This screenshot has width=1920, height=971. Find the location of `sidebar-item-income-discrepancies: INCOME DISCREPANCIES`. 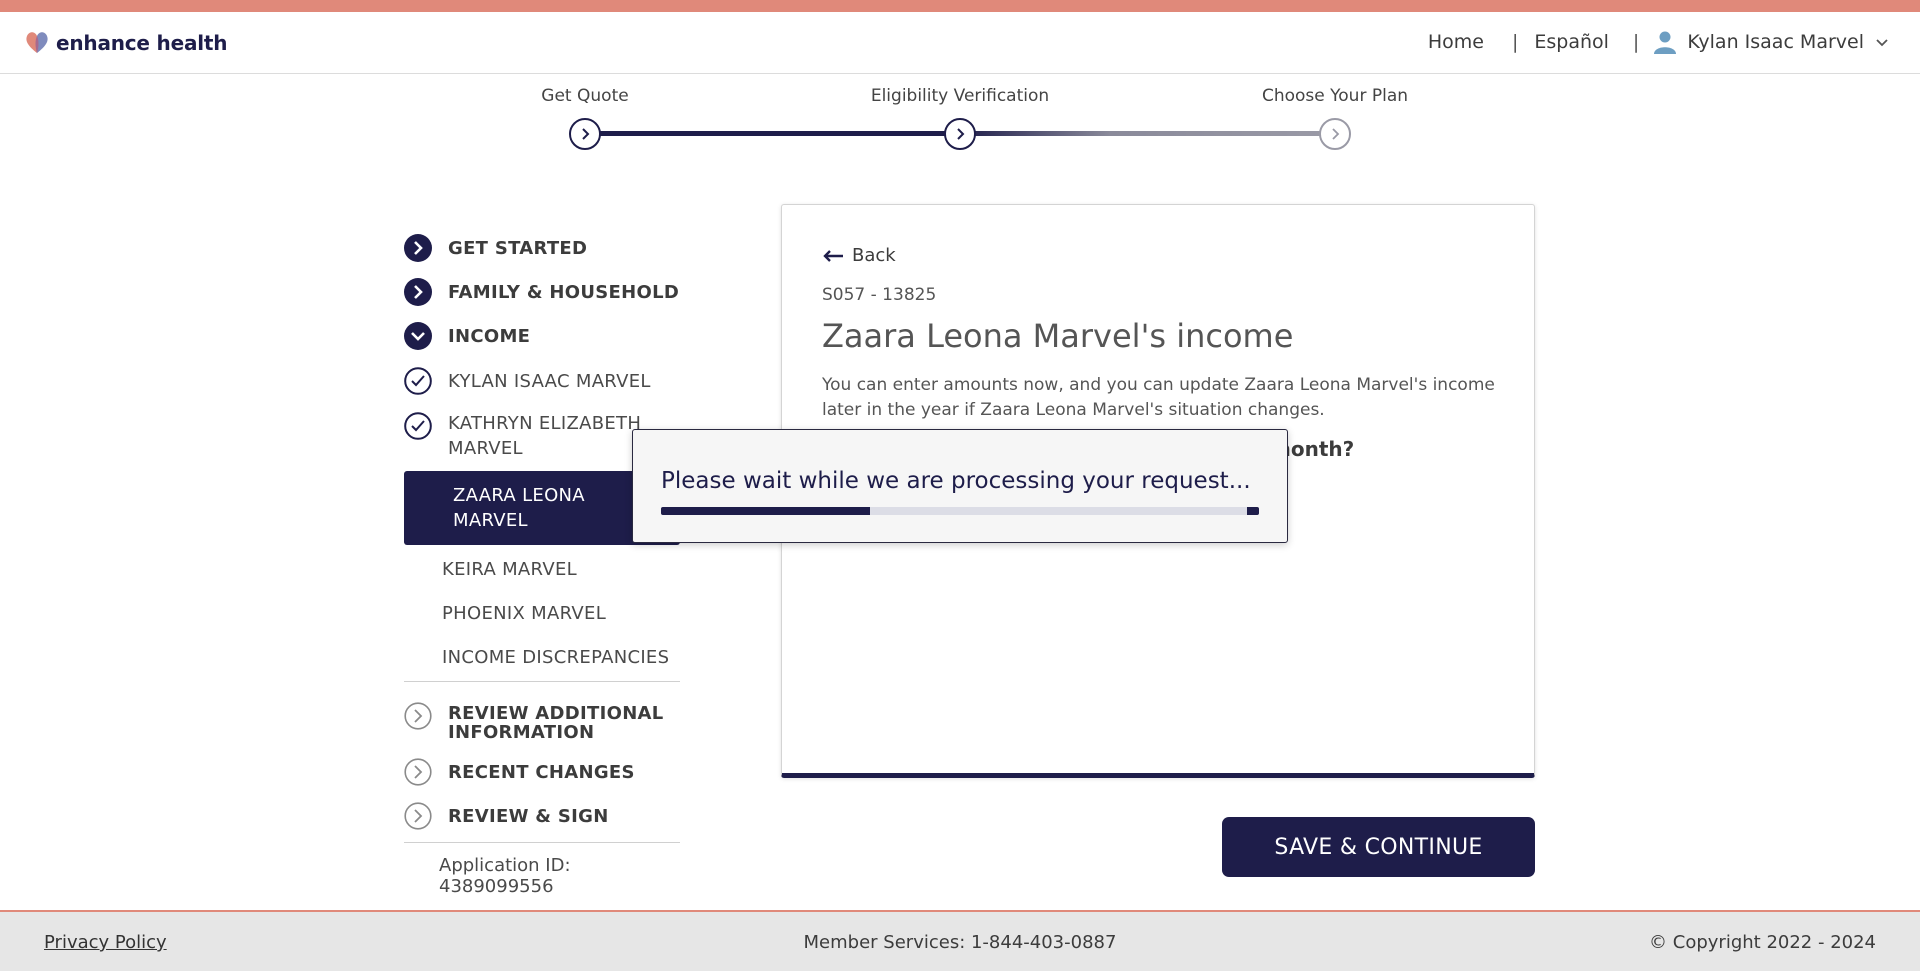

sidebar-item-income-discrepancies: INCOME DISCREPANCIES is located at coordinates (542, 661).